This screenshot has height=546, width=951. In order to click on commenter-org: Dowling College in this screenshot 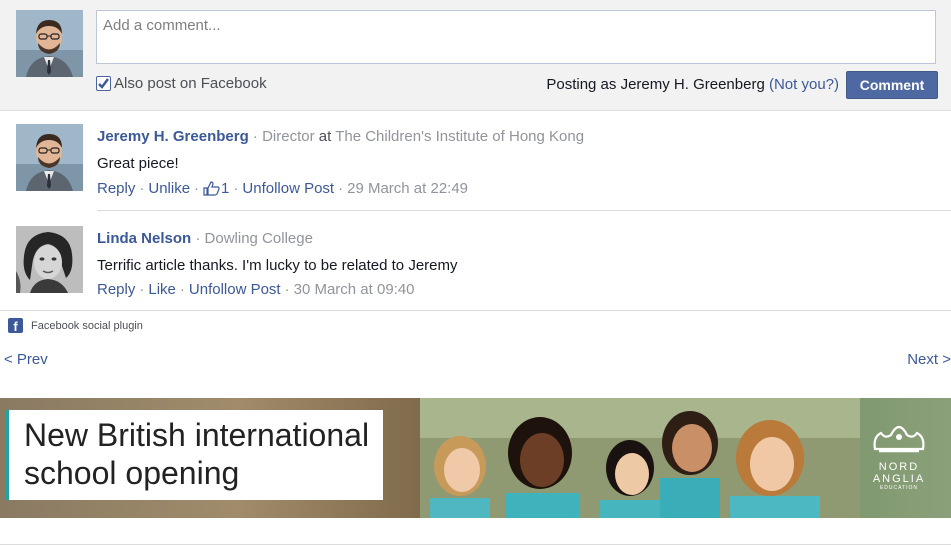, I will do `click(259, 238)`.